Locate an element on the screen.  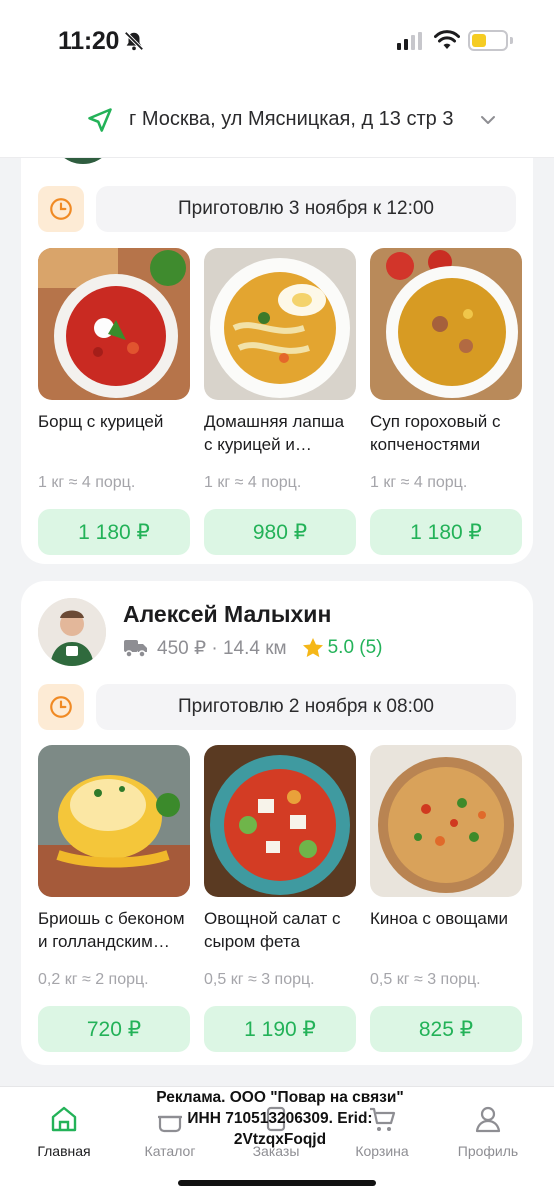
price-button: 1 190 ₽ is located at coordinates (280, 1029).